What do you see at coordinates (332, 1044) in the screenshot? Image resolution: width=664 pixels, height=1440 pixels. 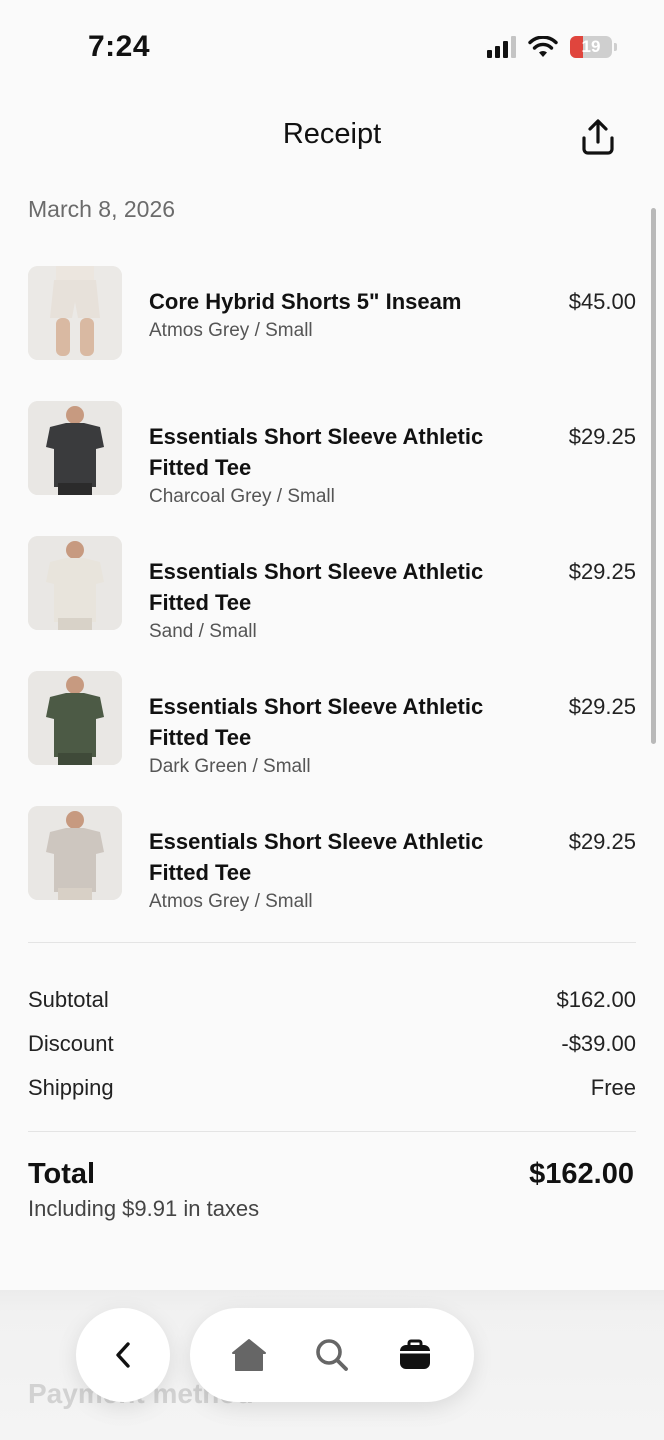 I see `discount-row: Discount -$39.00` at bounding box center [332, 1044].